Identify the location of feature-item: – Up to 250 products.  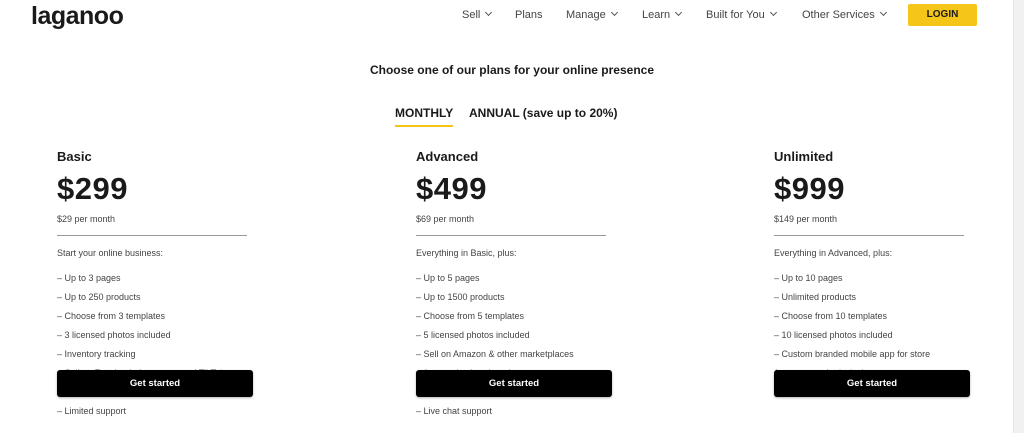
(99, 297).